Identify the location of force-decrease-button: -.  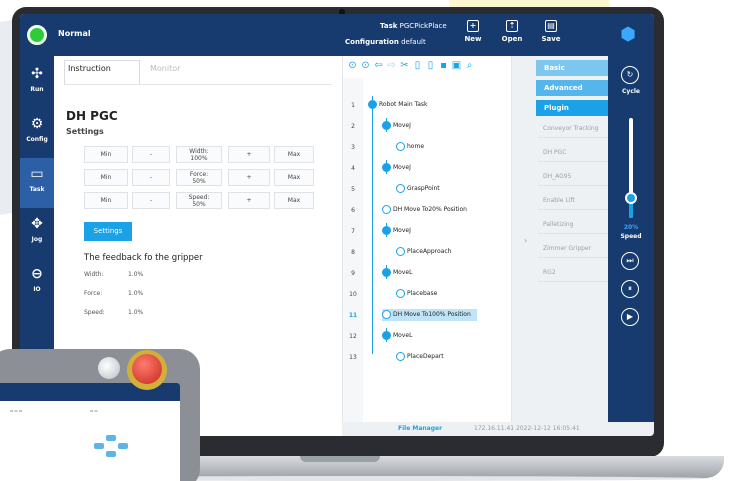
(151, 177).